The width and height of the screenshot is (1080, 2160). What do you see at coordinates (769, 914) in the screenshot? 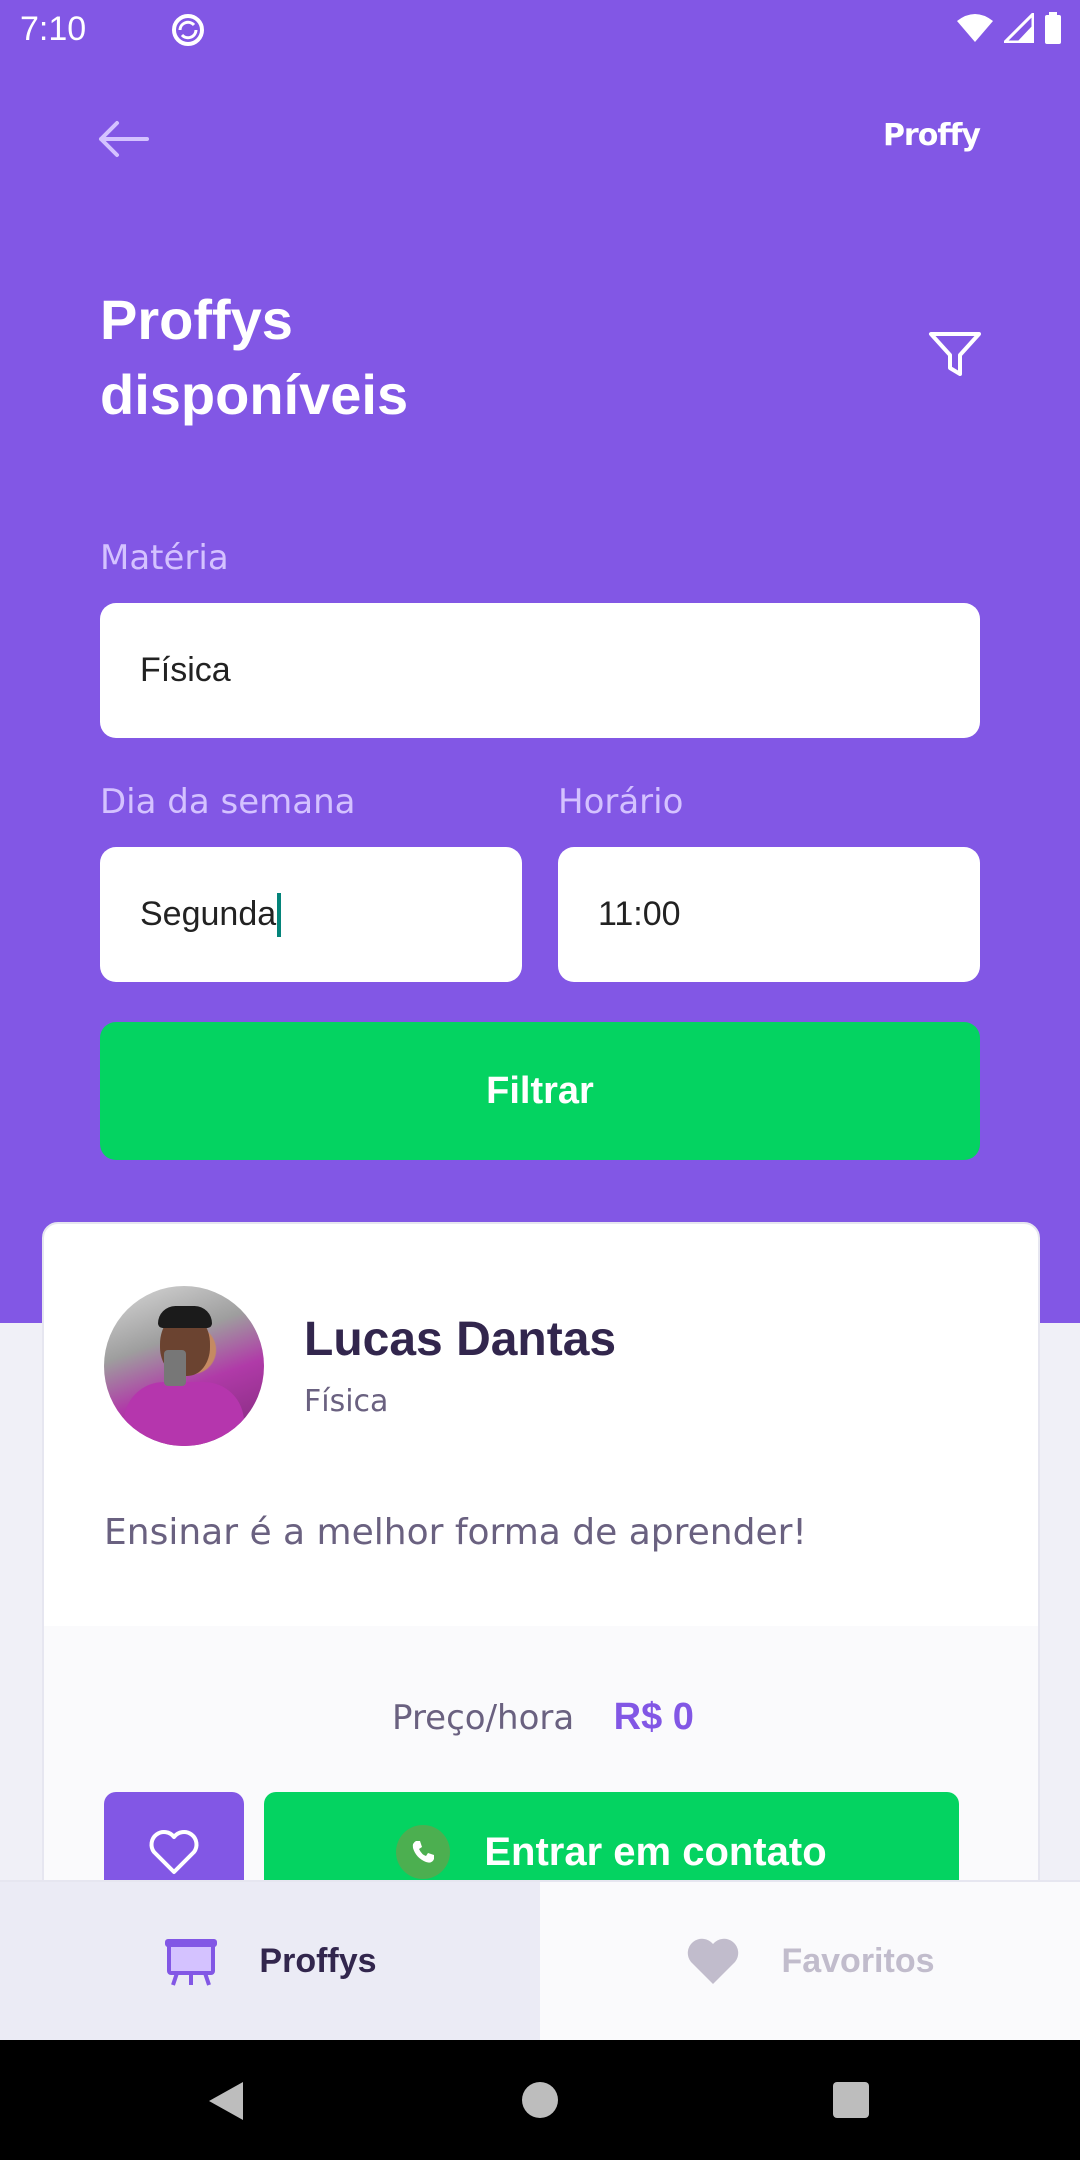
I see `time-input: 11:00` at bounding box center [769, 914].